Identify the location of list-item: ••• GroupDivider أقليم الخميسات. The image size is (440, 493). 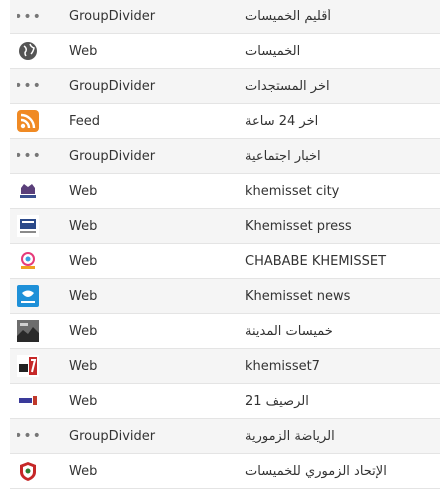
(225, 17).